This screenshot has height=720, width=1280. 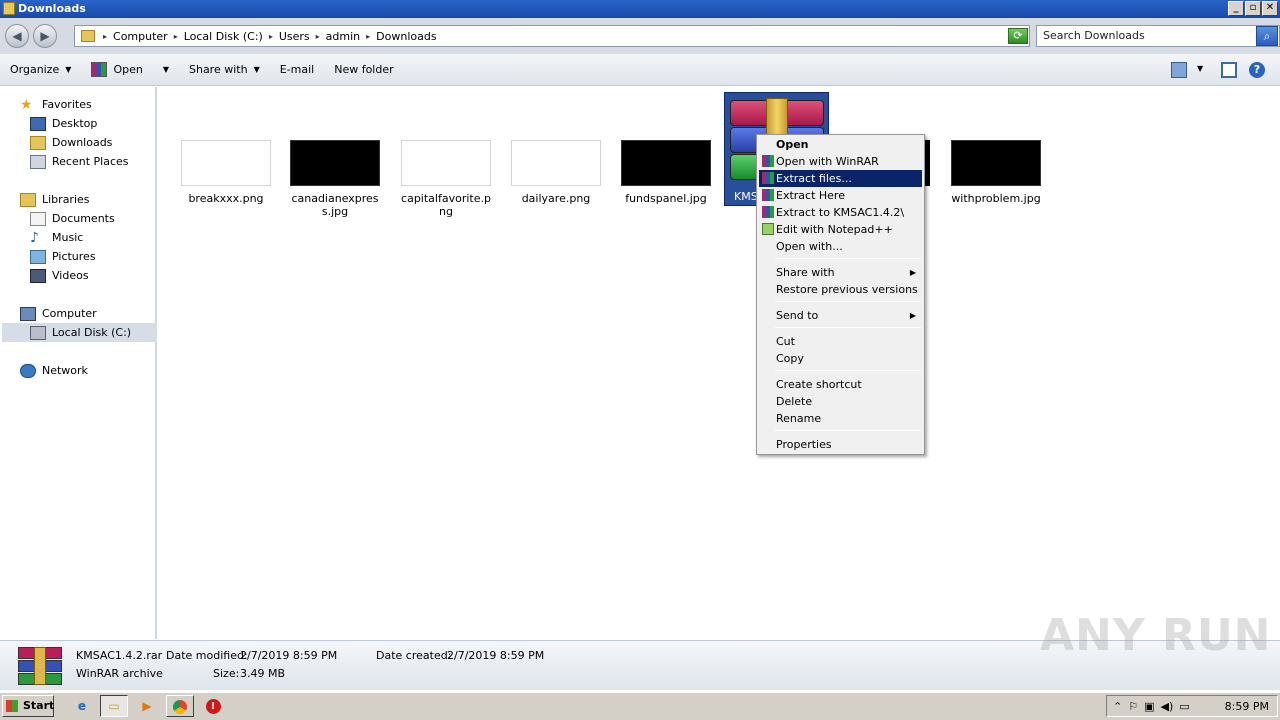 What do you see at coordinates (223, 36) in the screenshot?
I see `breadcrumb-local-disk: Local Disk (C:)` at bounding box center [223, 36].